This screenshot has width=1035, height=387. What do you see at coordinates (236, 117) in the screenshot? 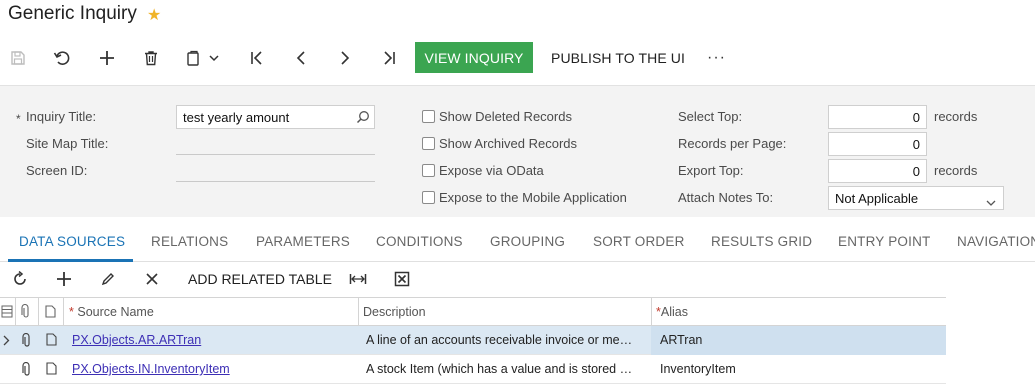
I see `inquiry-title-value: test yearly amount` at bounding box center [236, 117].